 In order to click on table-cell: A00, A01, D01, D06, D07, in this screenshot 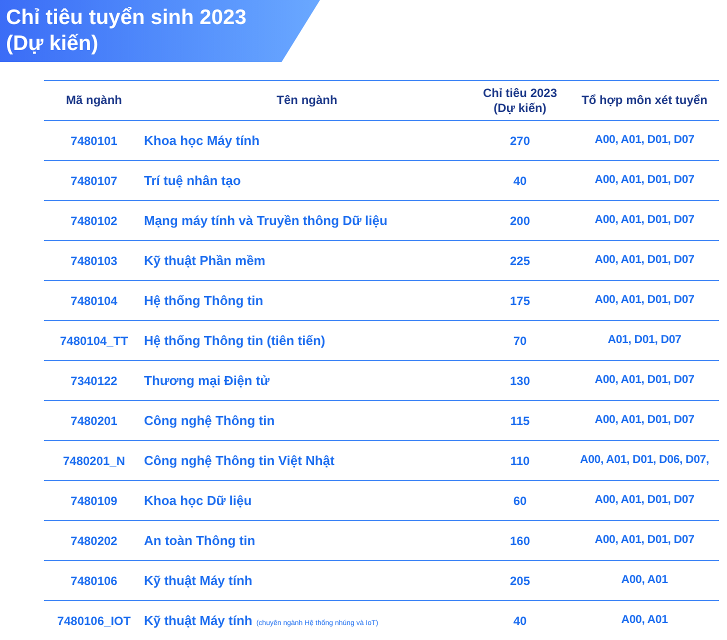, I will do `click(644, 460)`.